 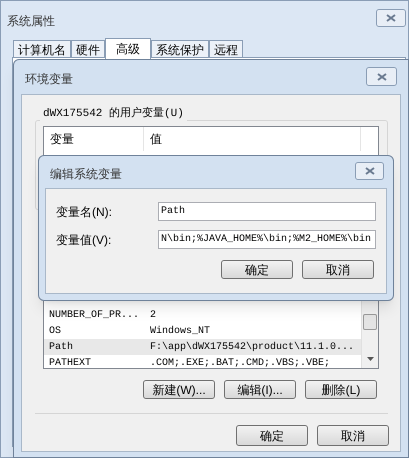 I want to click on field-label: 变量值(V):, so click(x=84, y=240).